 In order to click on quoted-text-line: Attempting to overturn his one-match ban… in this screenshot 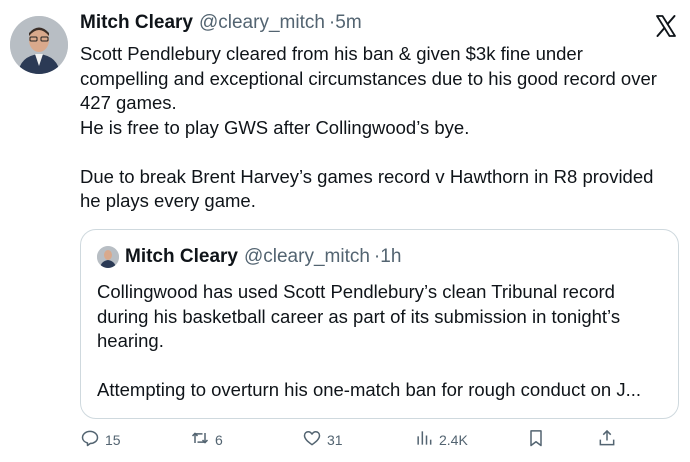, I will do `click(369, 389)`.